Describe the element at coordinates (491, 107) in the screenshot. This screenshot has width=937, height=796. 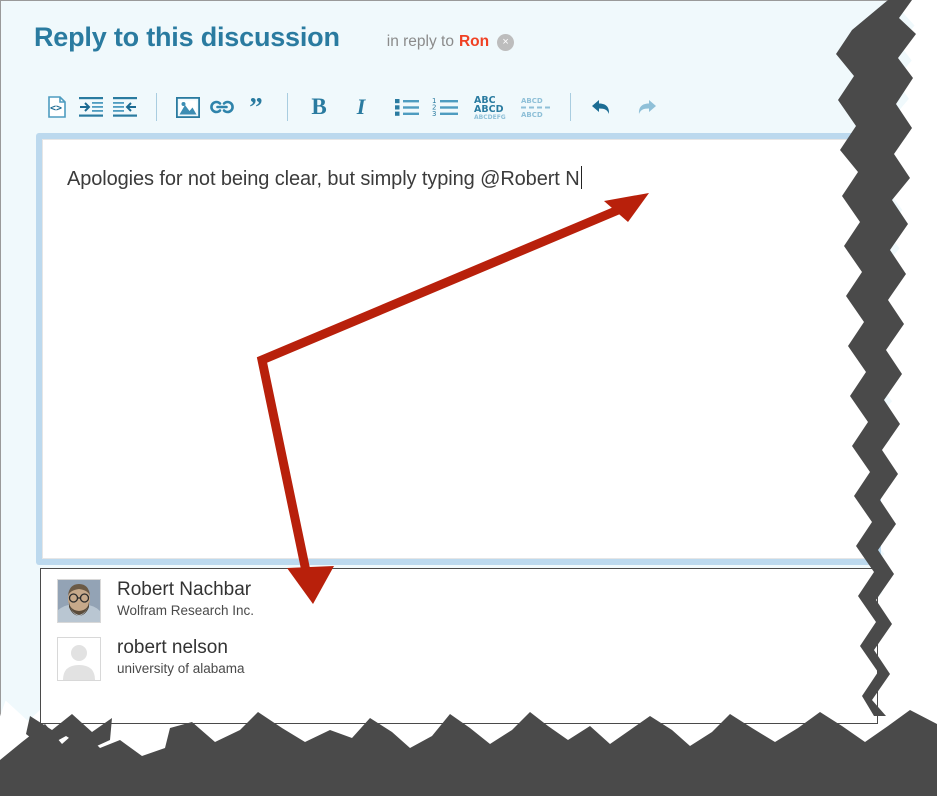
I see `spellcheck-icon: ABC ABCD ABCDEFG` at that location.